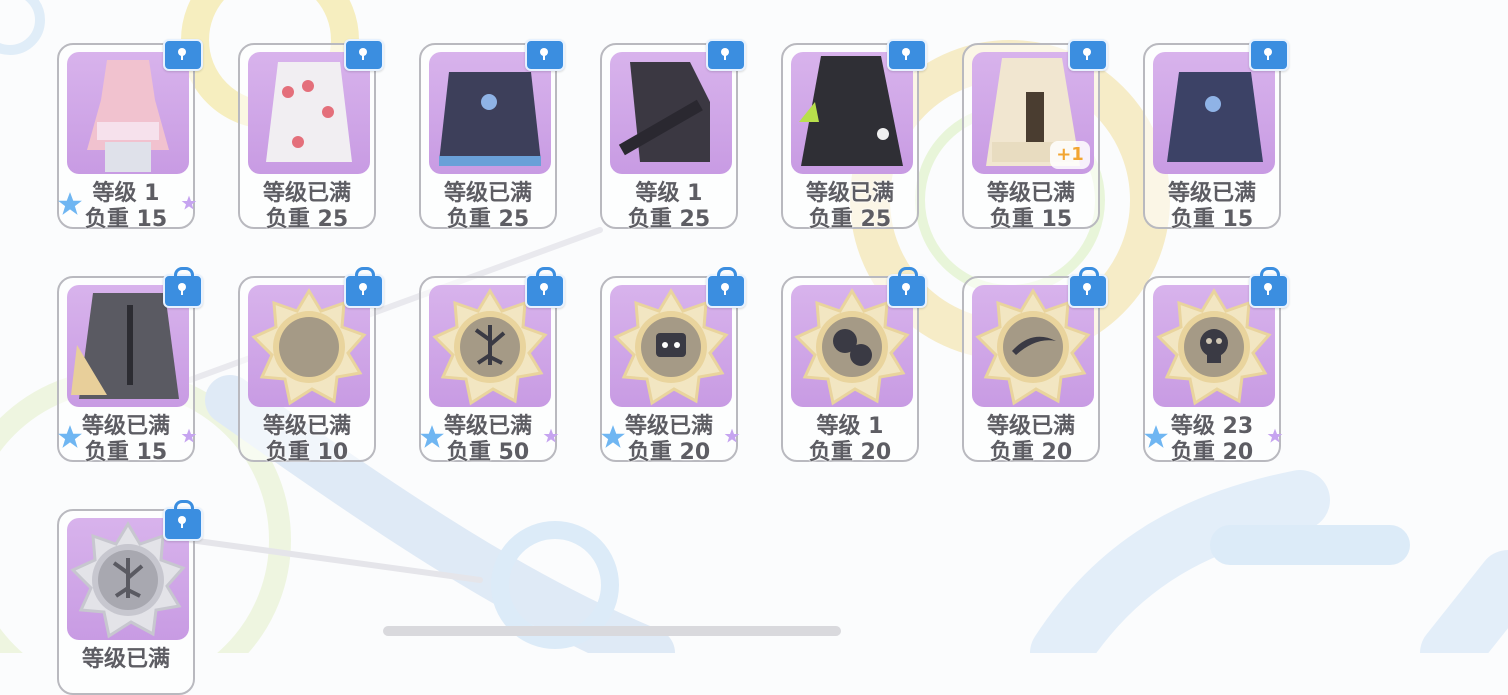 This screenshot has height=695, width=1508. Describe the element at coordinates (125, 659) in the screenshot. I see `level-label: 等级已满` at that location.